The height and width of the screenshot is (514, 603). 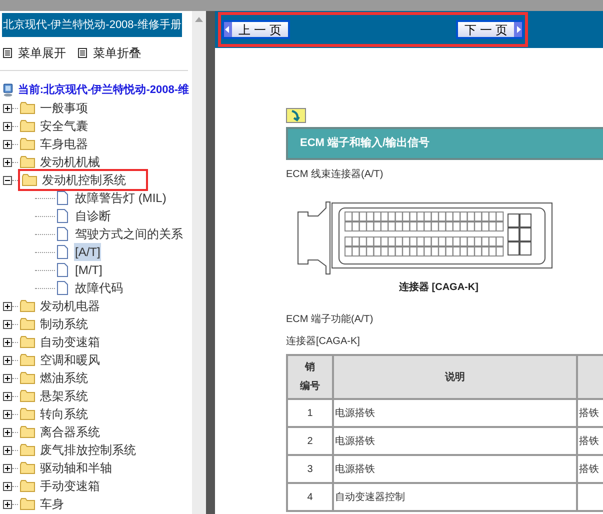 I want to click on previous-page-button: 上 一 页, so click(x=256, y=29).